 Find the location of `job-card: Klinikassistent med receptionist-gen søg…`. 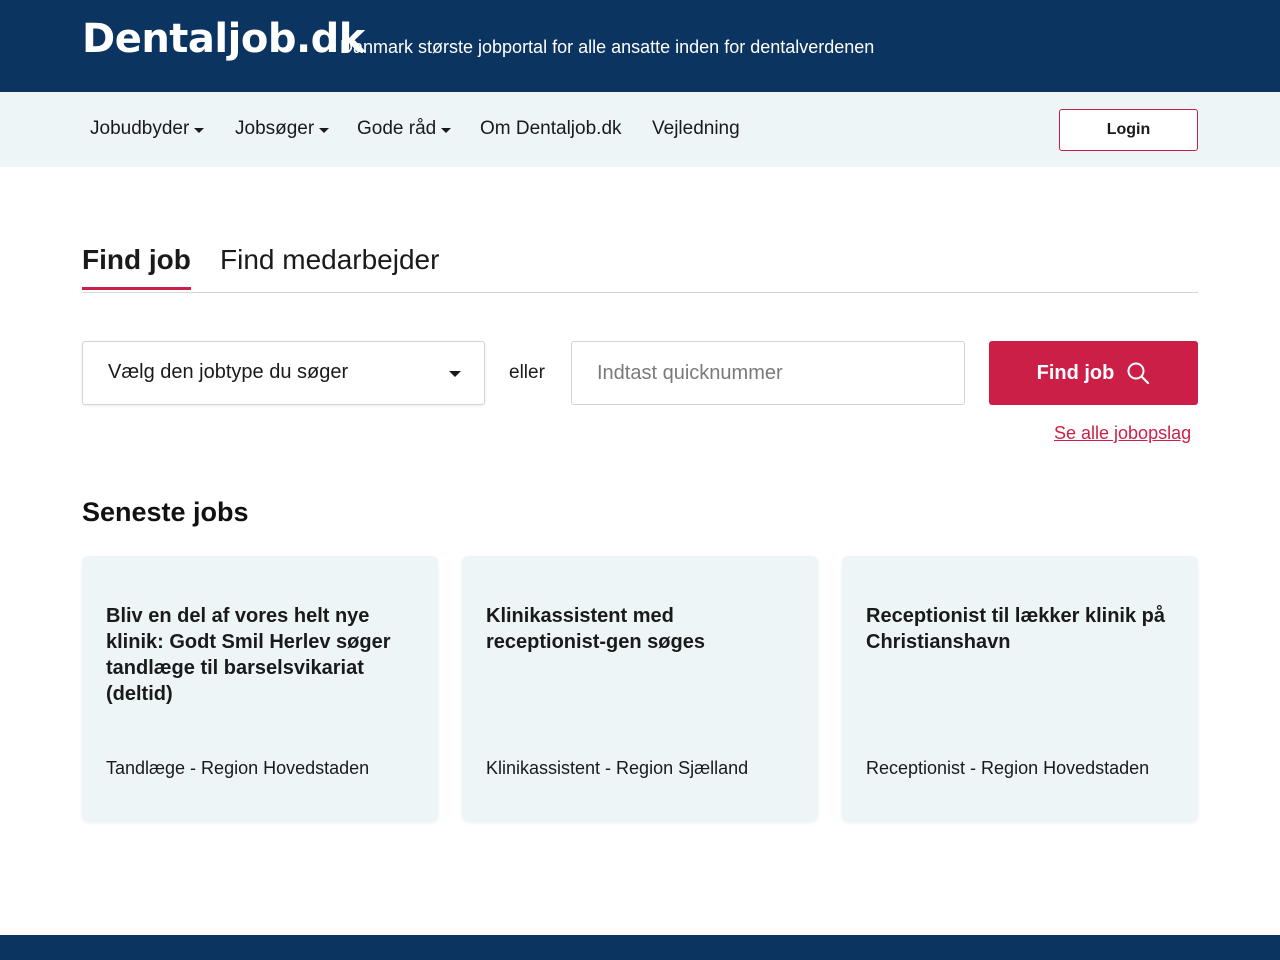

job-card: Klinikassistent med receptionist-gen søg… is located at coordinates (640, 689).